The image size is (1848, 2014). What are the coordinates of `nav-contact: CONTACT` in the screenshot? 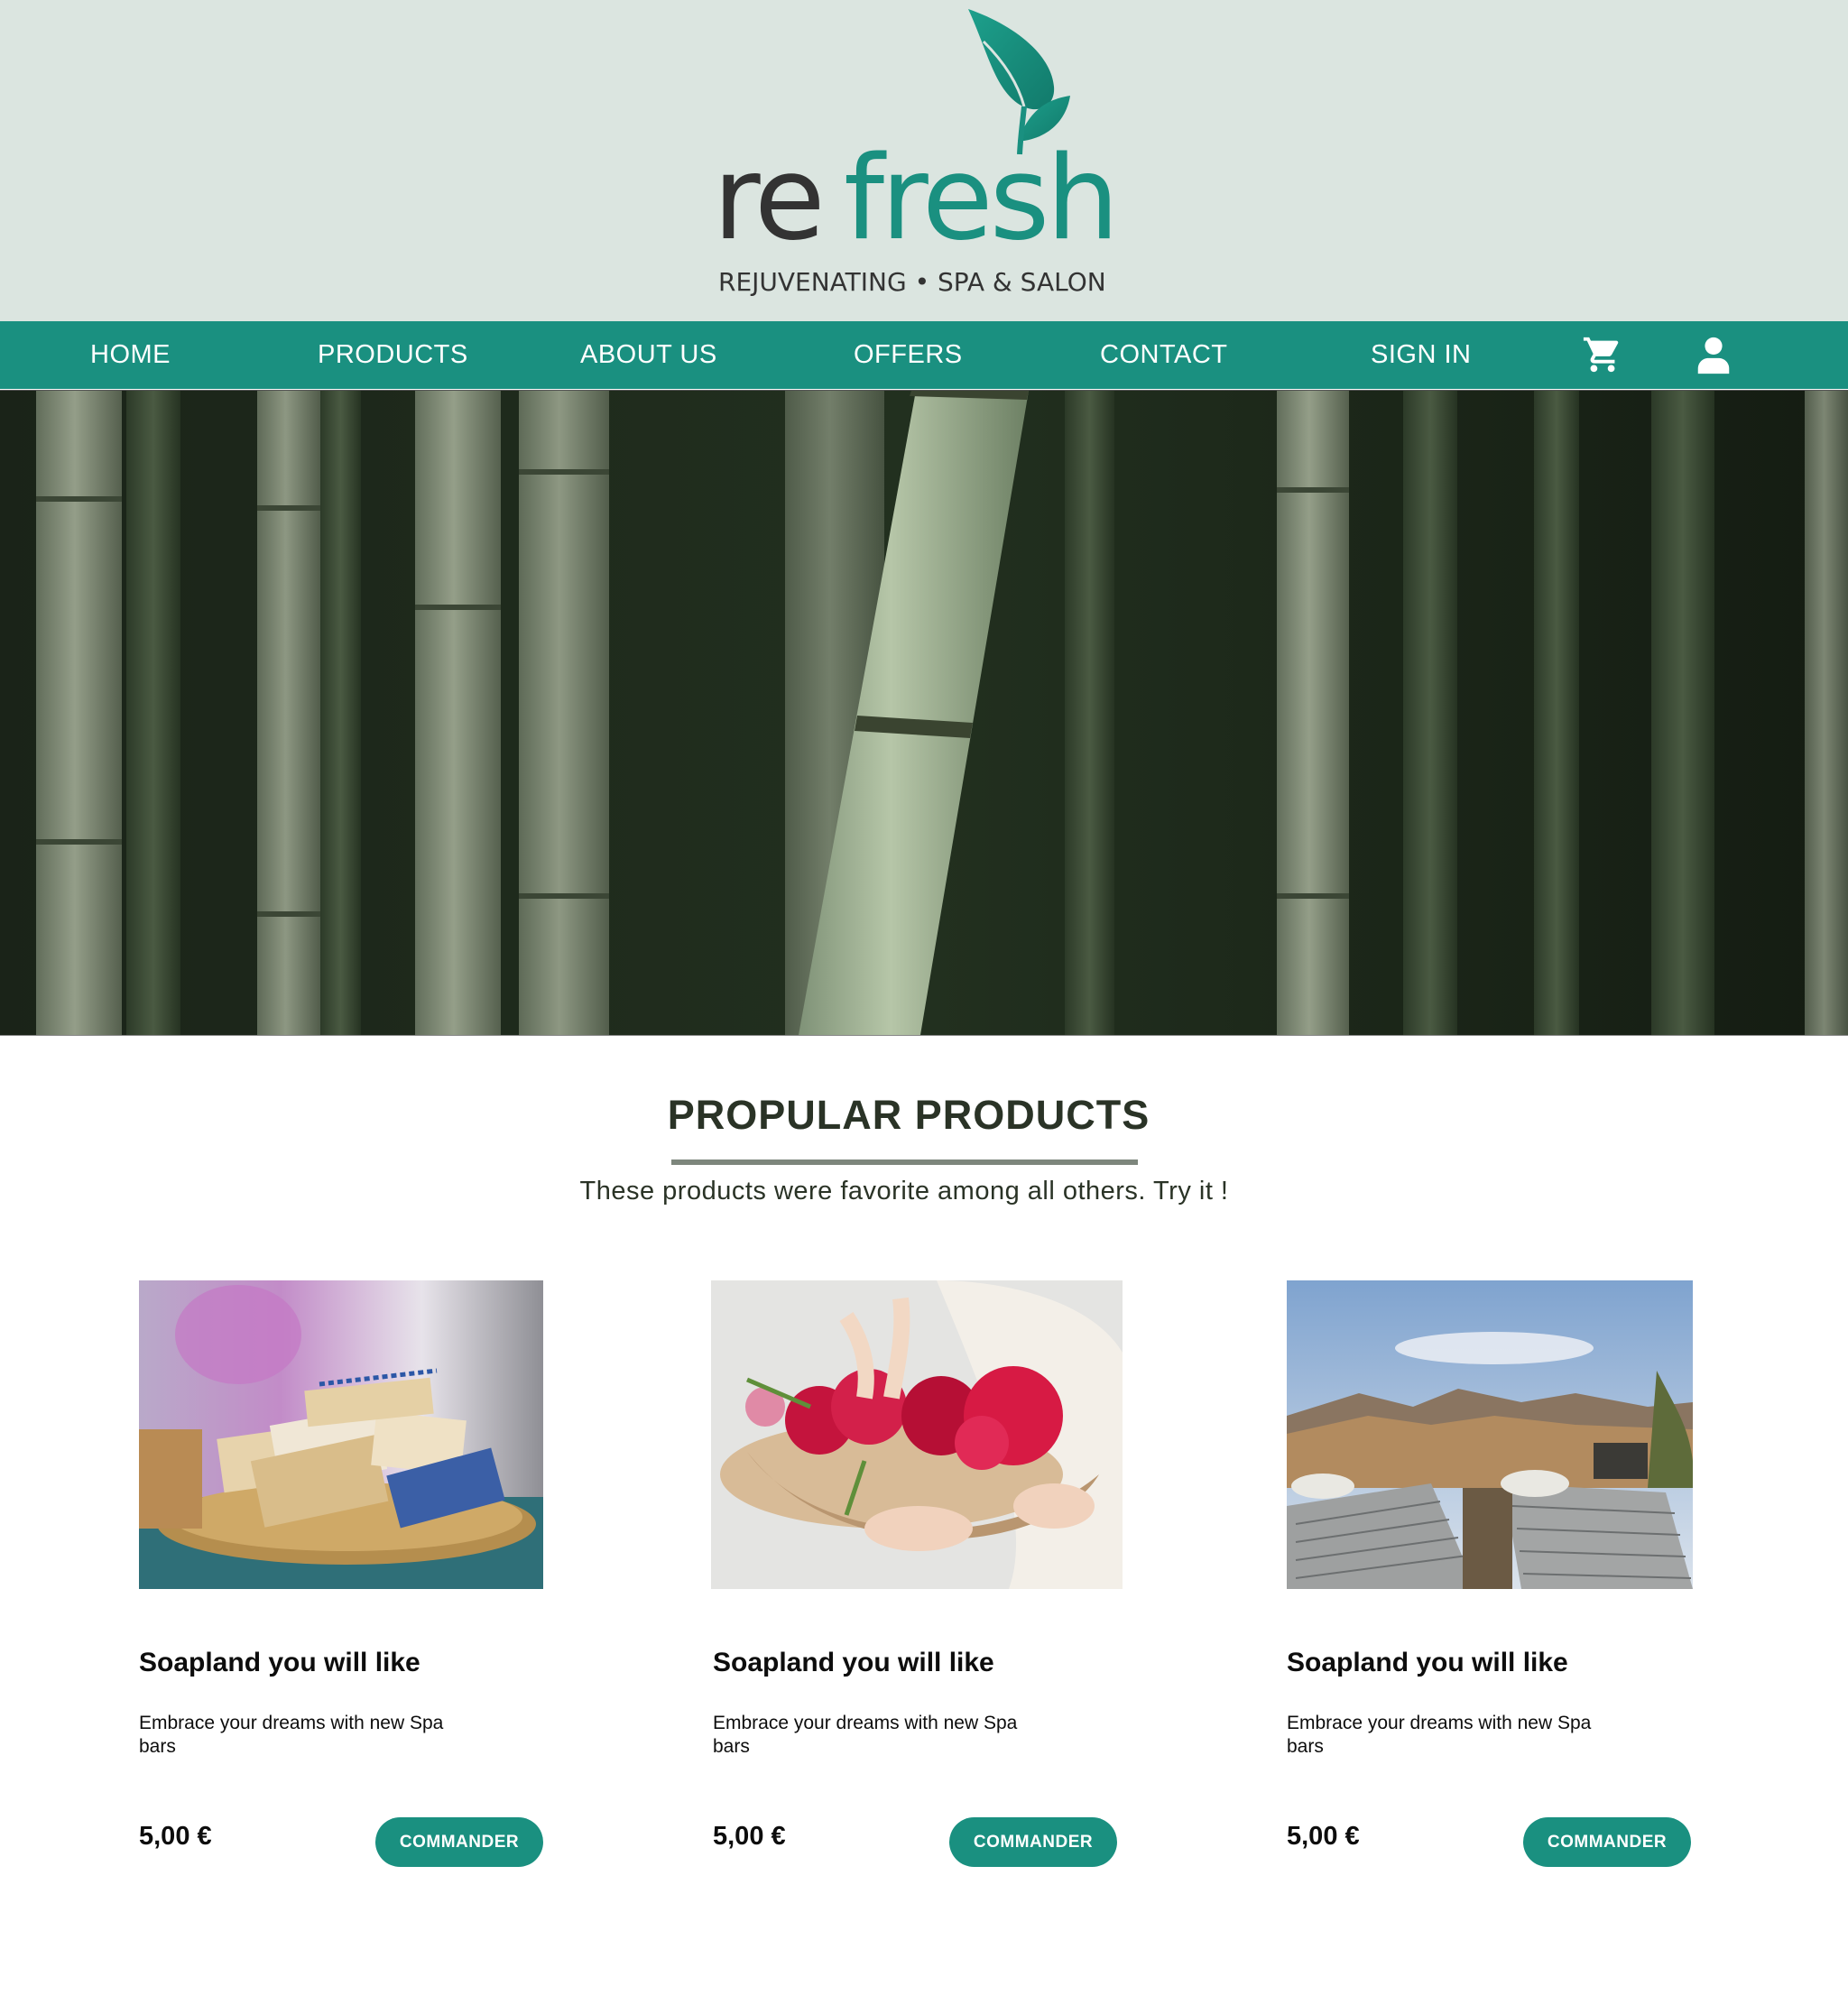 It's located at (1164, 355).